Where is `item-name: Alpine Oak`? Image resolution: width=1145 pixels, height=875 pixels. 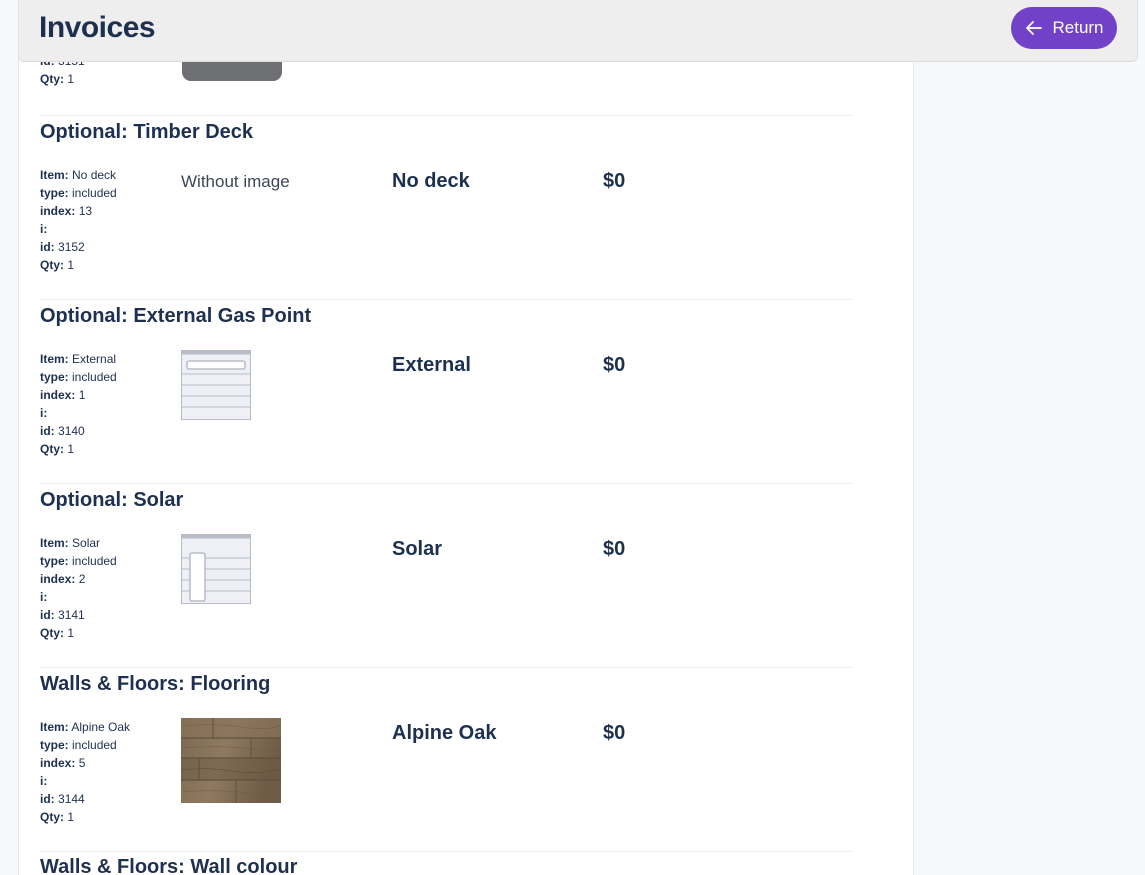
item-name: Alpine Oak is located at coordinates (444, 733).